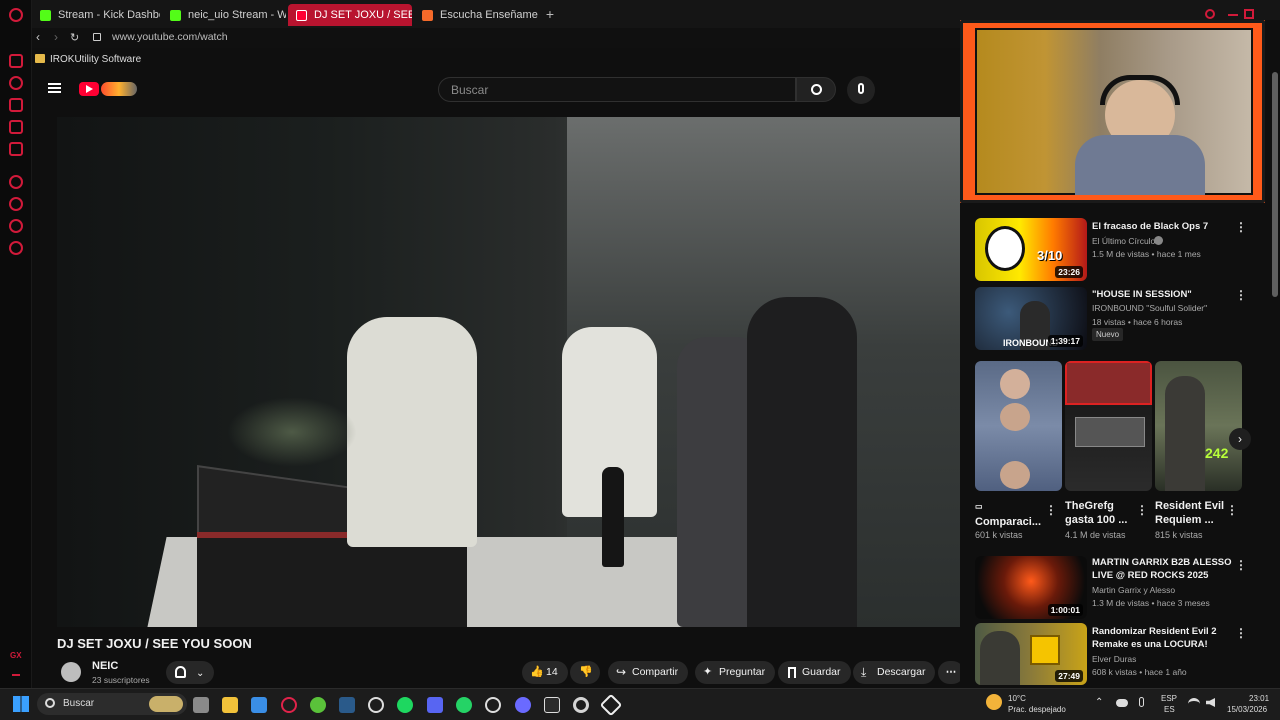  Describe the element at coordinates (54, 88) in the screenshot. I see `menu-icon-mid` at that location.